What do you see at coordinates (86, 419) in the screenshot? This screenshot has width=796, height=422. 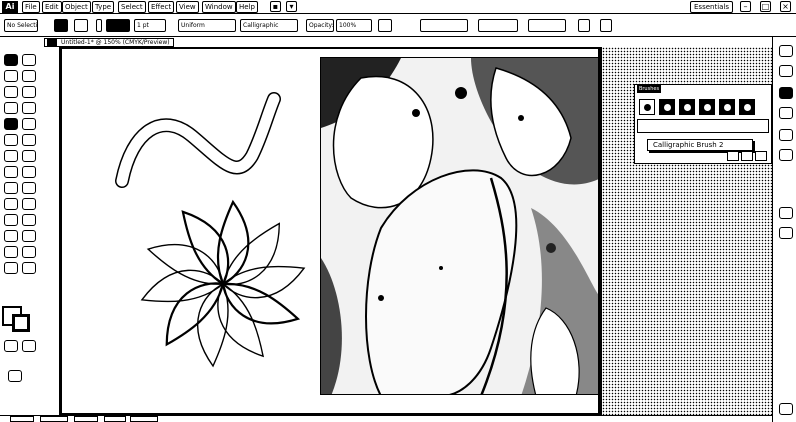 I see `status-info` at bounding box center [86, 419].